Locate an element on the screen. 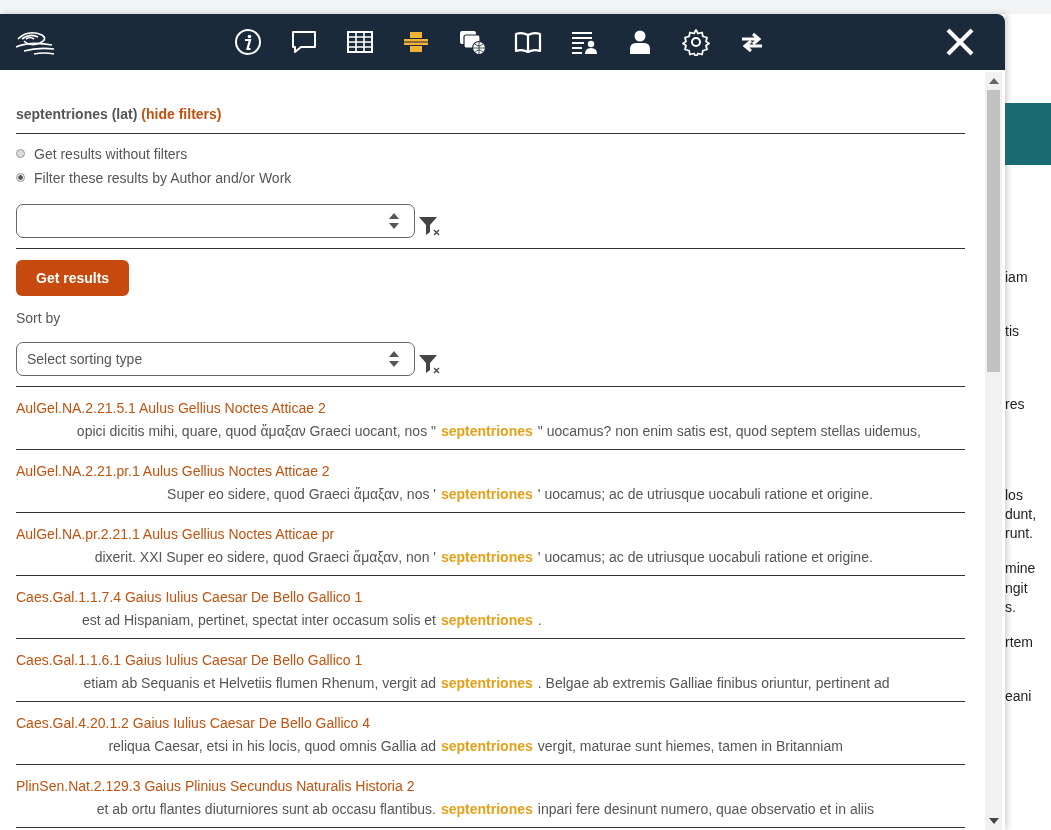 Image resolution: width=1051 pixels, height=830 pixels. stacked-windows-icon is located at coordinates (472, 42).